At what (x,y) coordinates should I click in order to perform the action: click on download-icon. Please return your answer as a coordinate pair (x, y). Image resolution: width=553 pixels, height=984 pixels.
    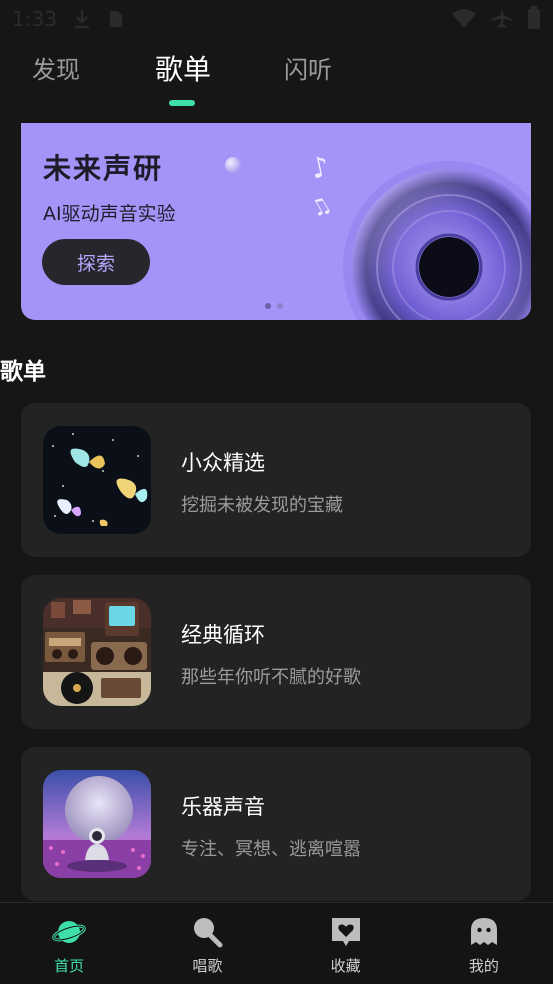
    Looking at the image, I should click on (82, 19).